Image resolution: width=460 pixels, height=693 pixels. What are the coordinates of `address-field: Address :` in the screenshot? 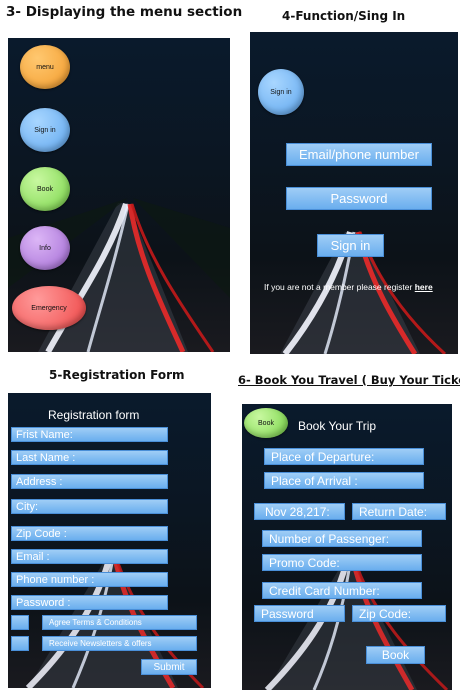 It's located at (89, 481).